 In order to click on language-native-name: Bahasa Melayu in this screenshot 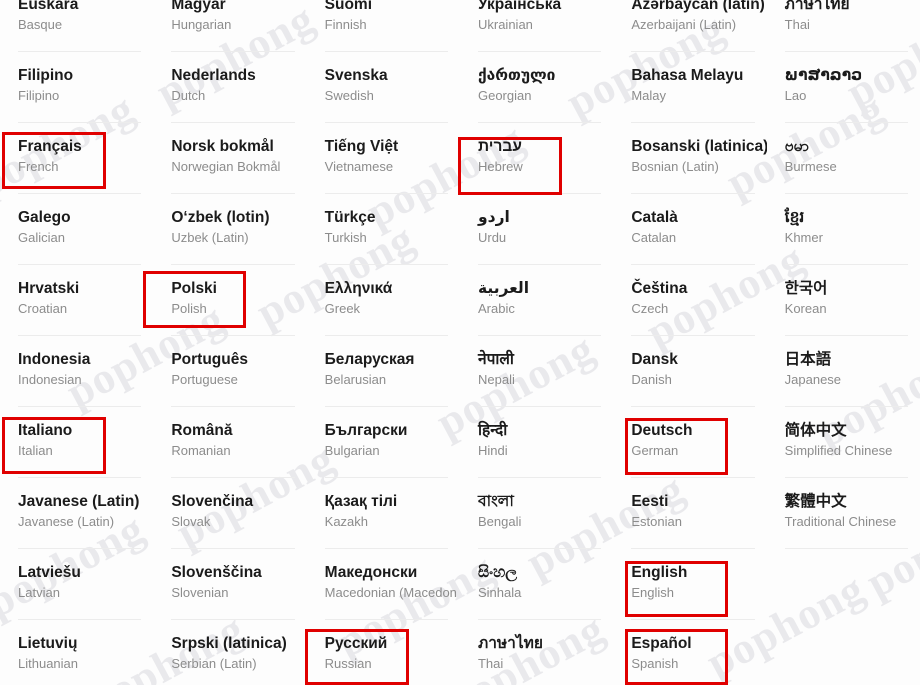, I will do `click(687, 75)`.